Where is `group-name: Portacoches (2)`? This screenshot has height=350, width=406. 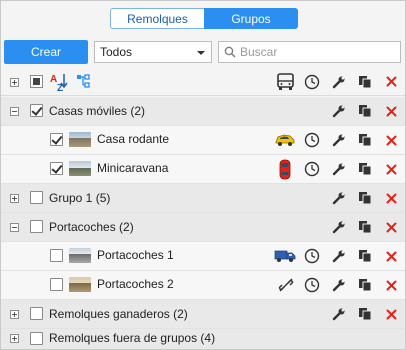
group-name: Portacoches (2) is located at coordinates (91, 227).